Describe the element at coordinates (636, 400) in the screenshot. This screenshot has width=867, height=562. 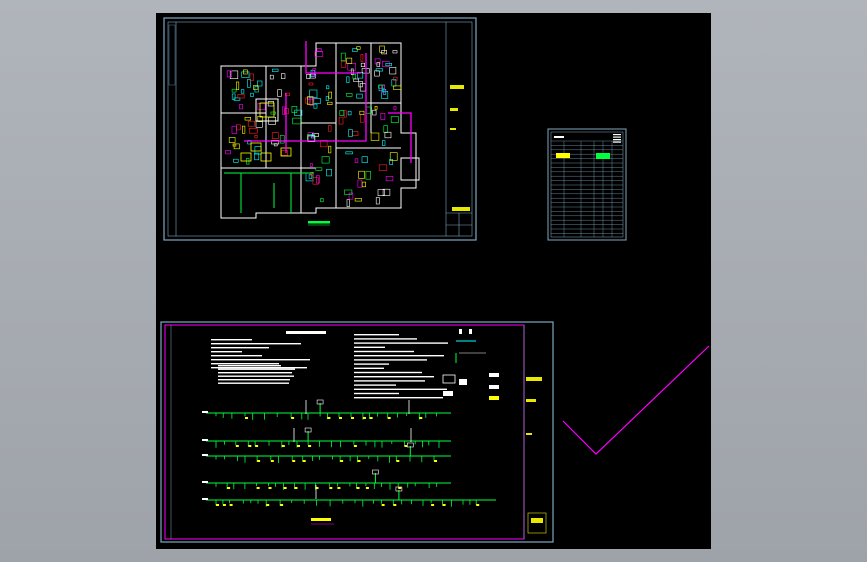
I see `stray-polyline` at that location.